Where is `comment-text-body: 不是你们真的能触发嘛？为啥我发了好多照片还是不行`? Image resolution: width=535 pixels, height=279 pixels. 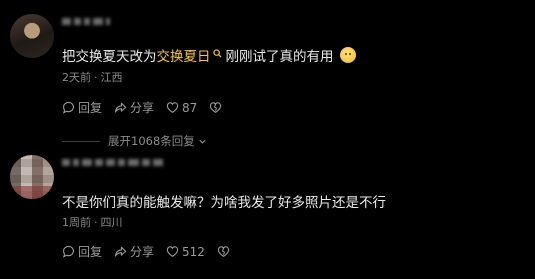
comment-text-body: 不是你们真的能触发嘛？为啥我发了好多照片还是不行 is located at coordinates (224, 203).